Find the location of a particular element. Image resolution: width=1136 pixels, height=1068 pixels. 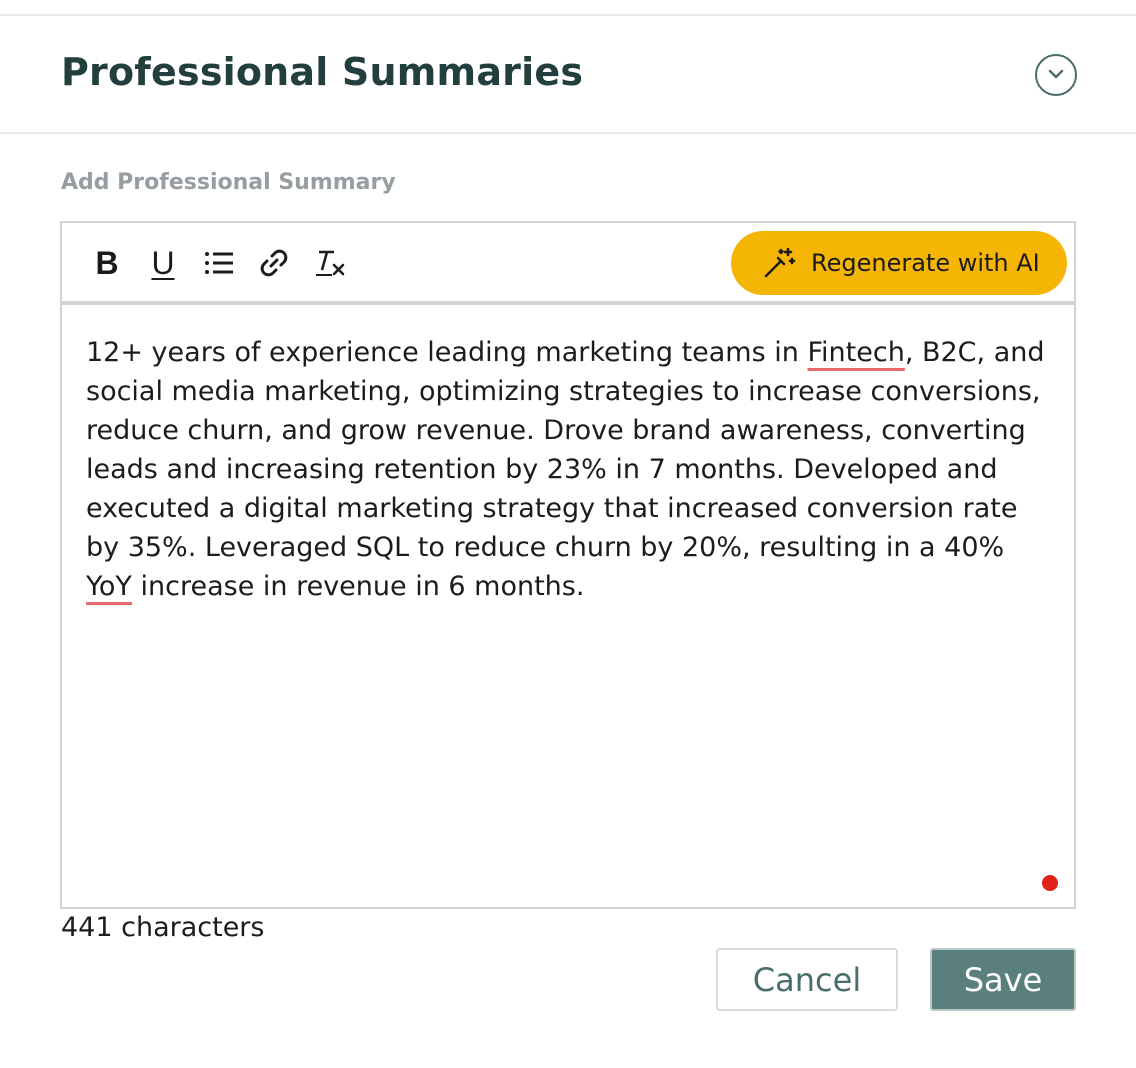

character-count: 441 characters is located at coordinates (163, 927).